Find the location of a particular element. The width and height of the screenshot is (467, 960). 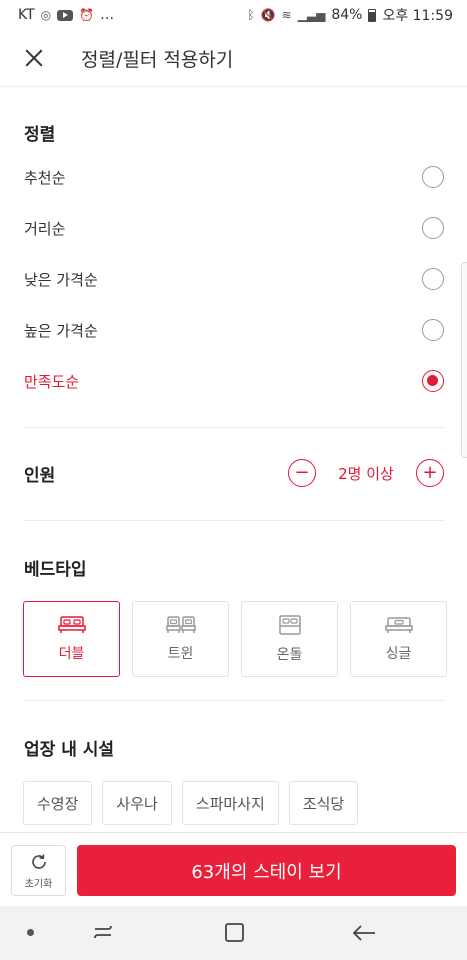

bottom-action-bar: 초기화 63개의 스테이 보기 is located at coordinates (233, 869).